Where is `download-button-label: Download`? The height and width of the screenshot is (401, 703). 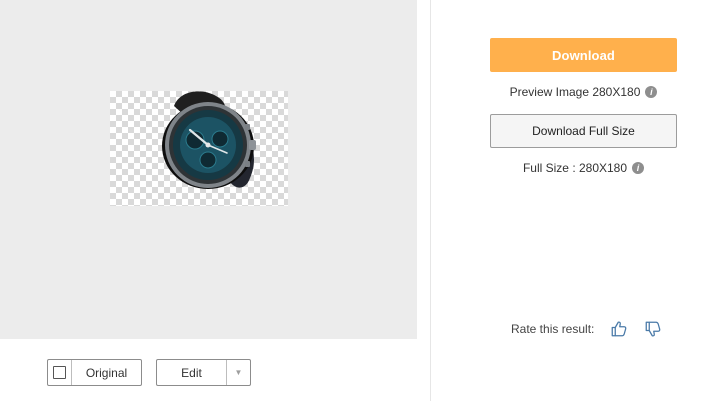 download-button-label: Download is located at coordinates (583, 55).